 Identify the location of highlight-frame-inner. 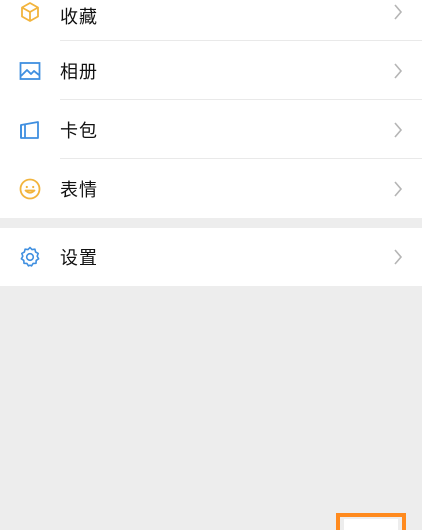
(371, 524).